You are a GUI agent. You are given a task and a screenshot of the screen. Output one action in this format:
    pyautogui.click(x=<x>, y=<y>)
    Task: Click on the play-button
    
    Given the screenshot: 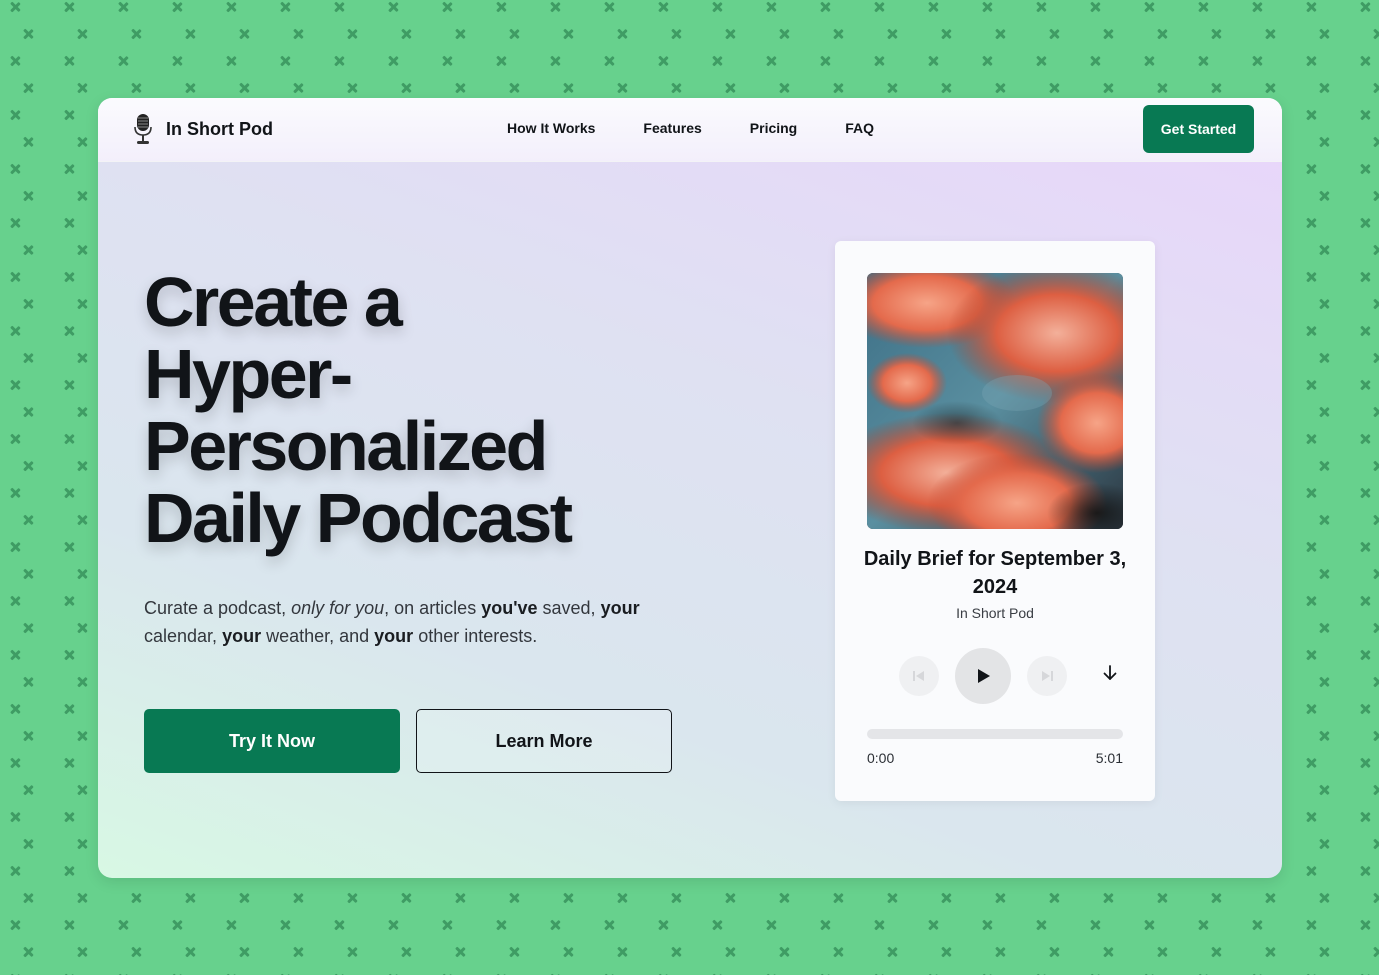 What is the action you would take?
    pyautogui.click(x=983, y=676)
    